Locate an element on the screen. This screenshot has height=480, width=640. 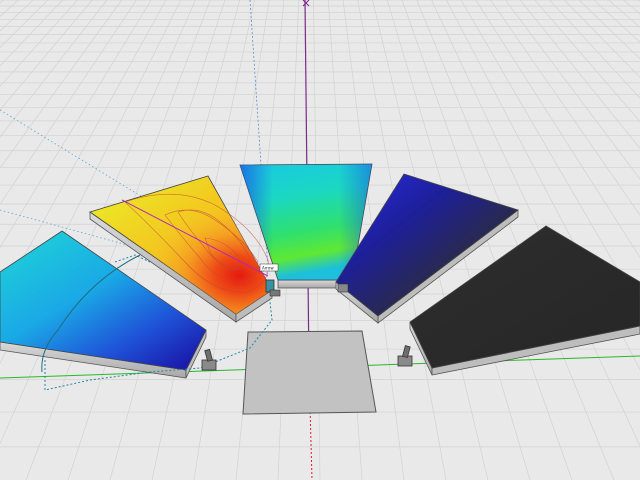
tiny-label-tag: Arrow is located at coordinates (269, 267).